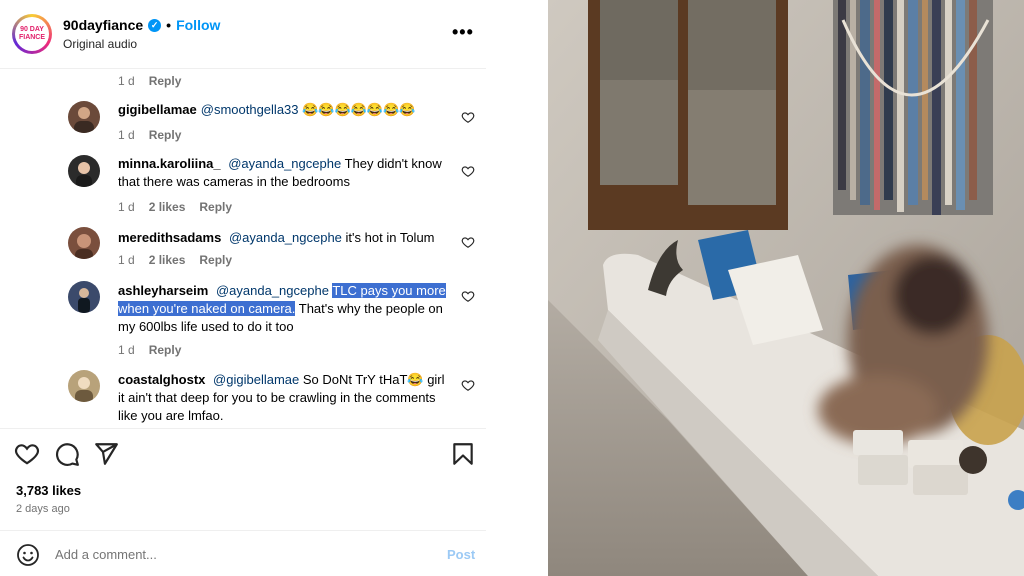 Image resolution: width=1024 pixels, height=576 pixels. What do you see at coordinates (27, 454) in the screenshot?
I see `heart-icon` at bounding box center [27, 454].